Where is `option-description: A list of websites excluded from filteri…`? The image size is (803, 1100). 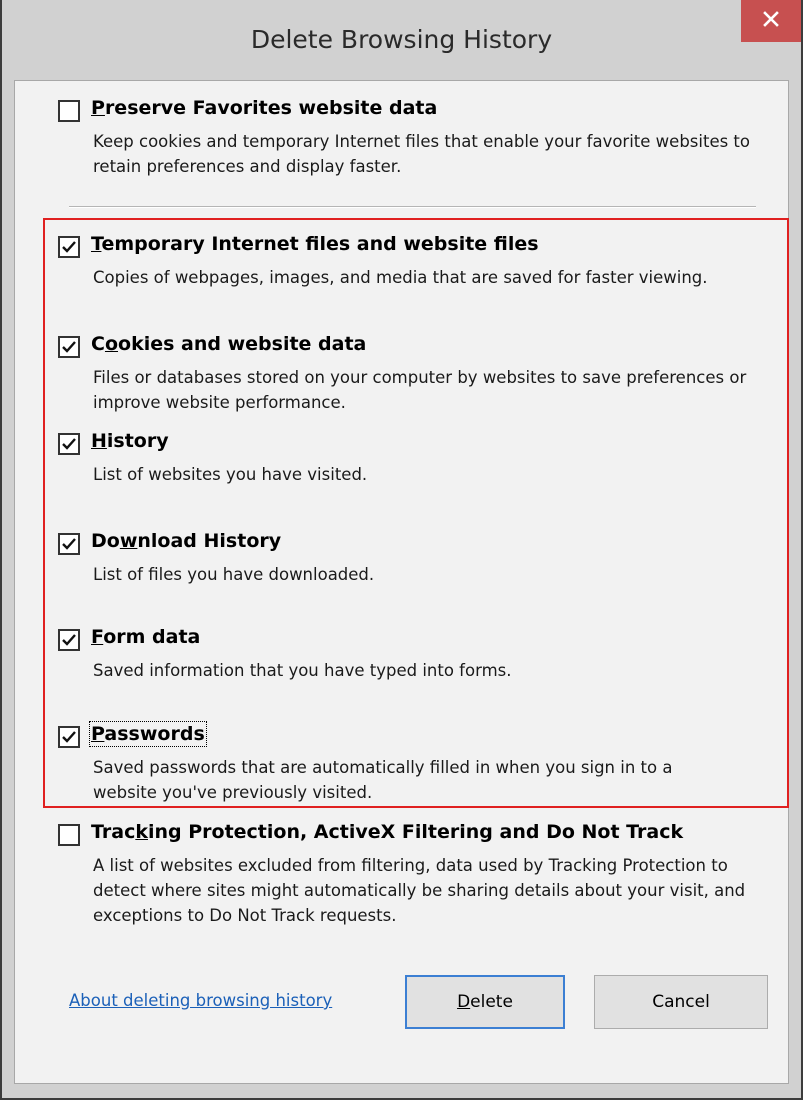
option-description: A list of websites excluded from filteri… is located at coordinates (419, 890).